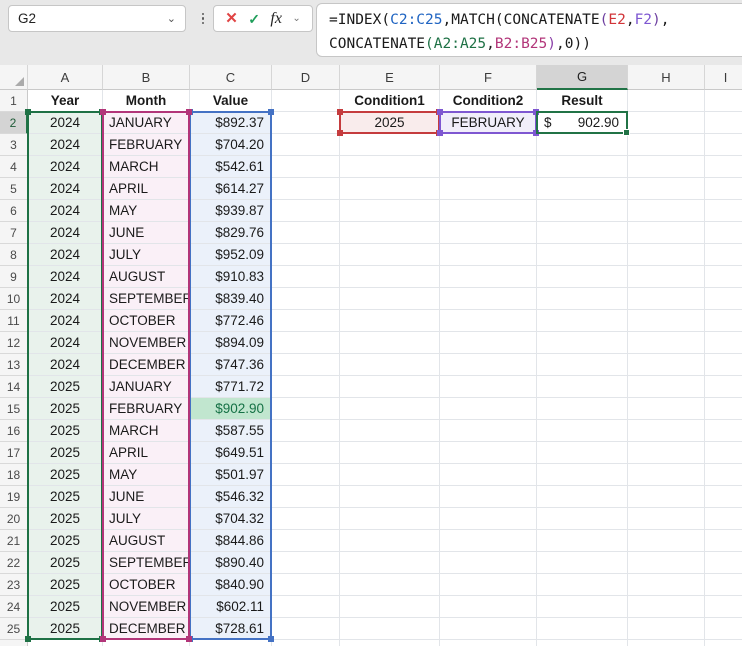  Describe the element at coordinates (65, 409) in the screenshot. I see `cell-A15: 2025` at that location.